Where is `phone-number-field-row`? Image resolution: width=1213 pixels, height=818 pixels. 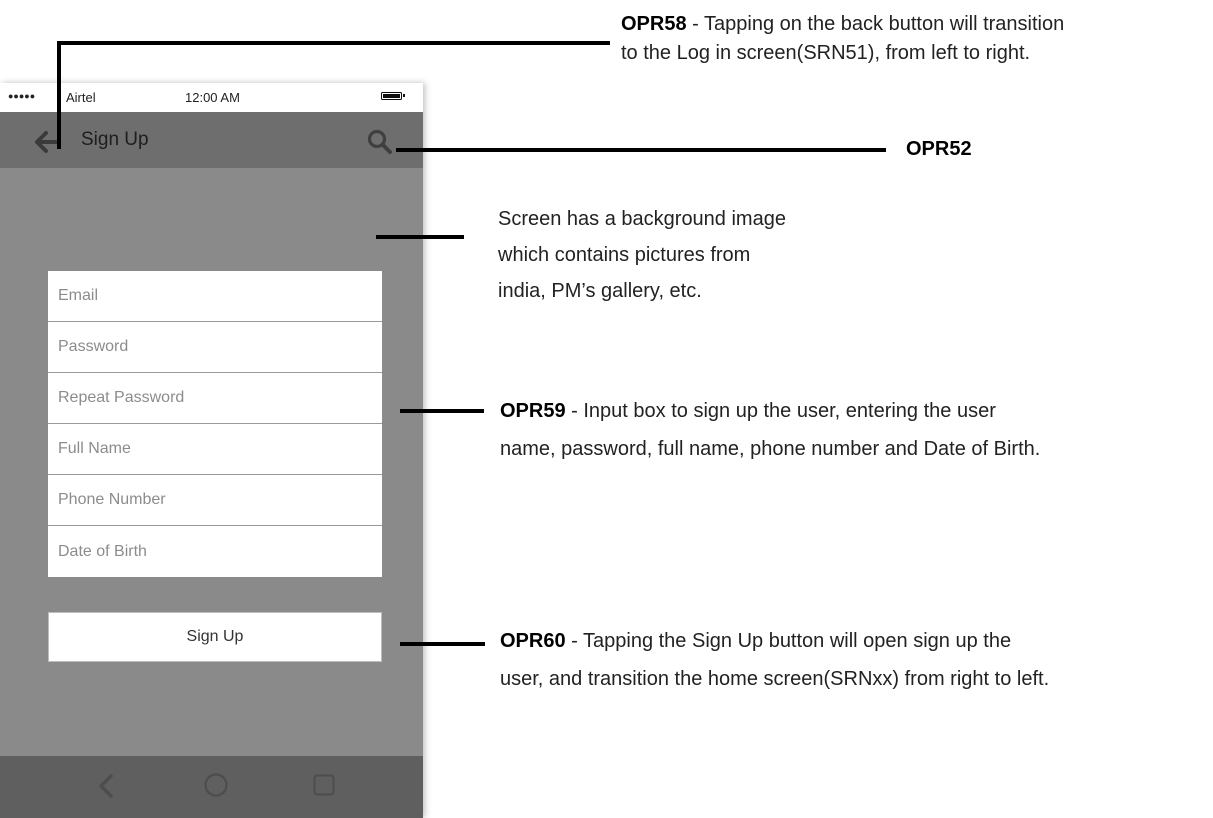
phone-number-field-row is located at coordinates (215, 500).